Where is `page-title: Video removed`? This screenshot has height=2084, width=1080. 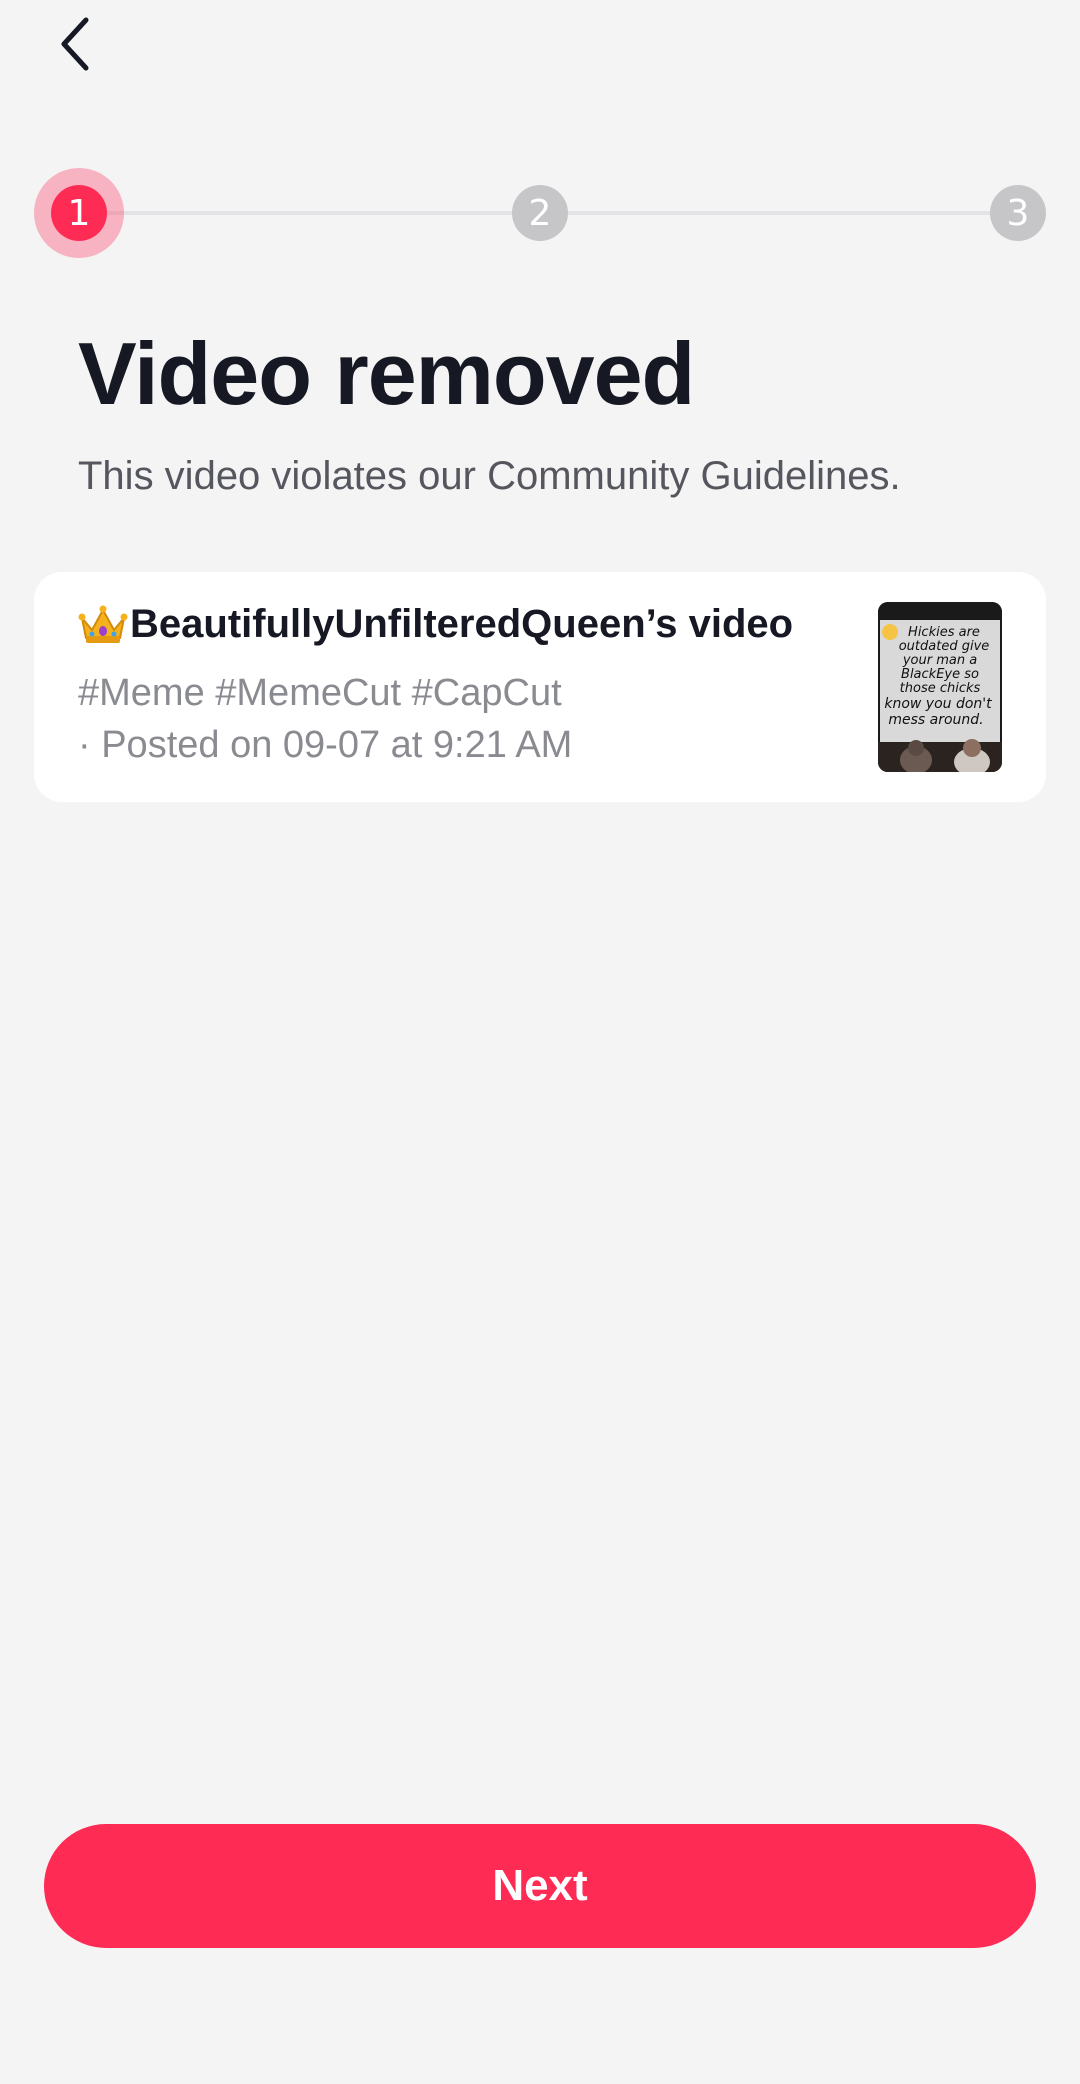
page-title: Video removed is located at coordinates (386, 373).